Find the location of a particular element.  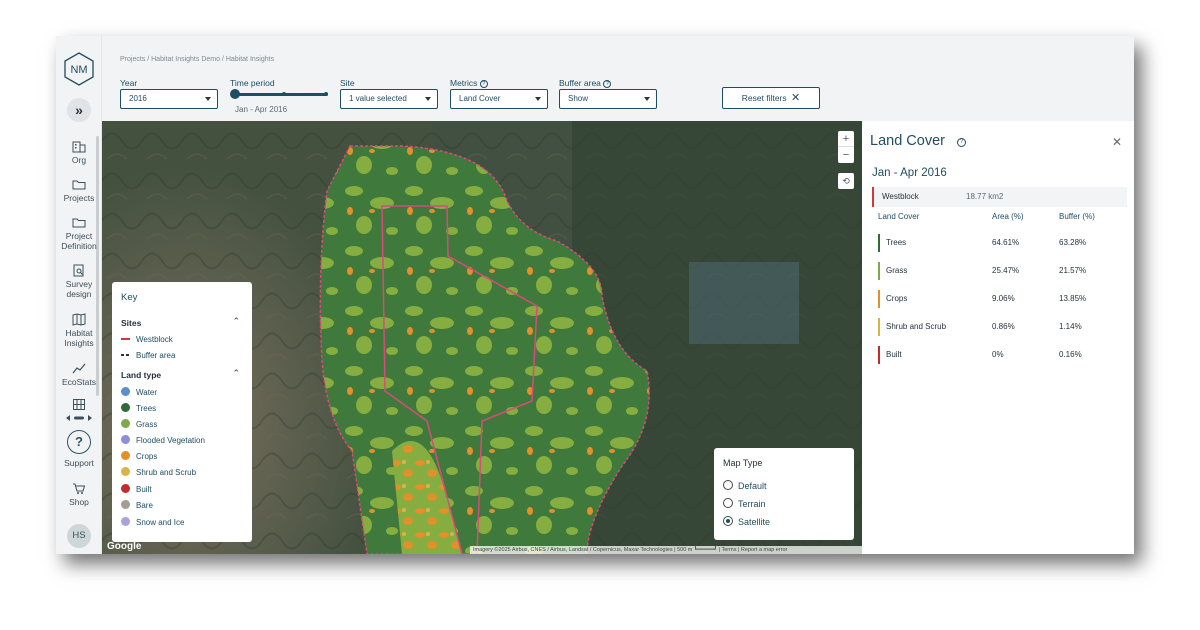

key-label: Shrub and Scrub is located at coordinates (166, 472).